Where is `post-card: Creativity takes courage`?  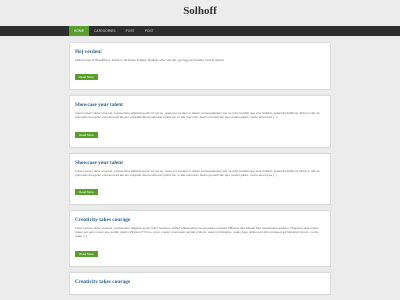 post-card: Creativity takes courage is located at coordinates (200, 283).